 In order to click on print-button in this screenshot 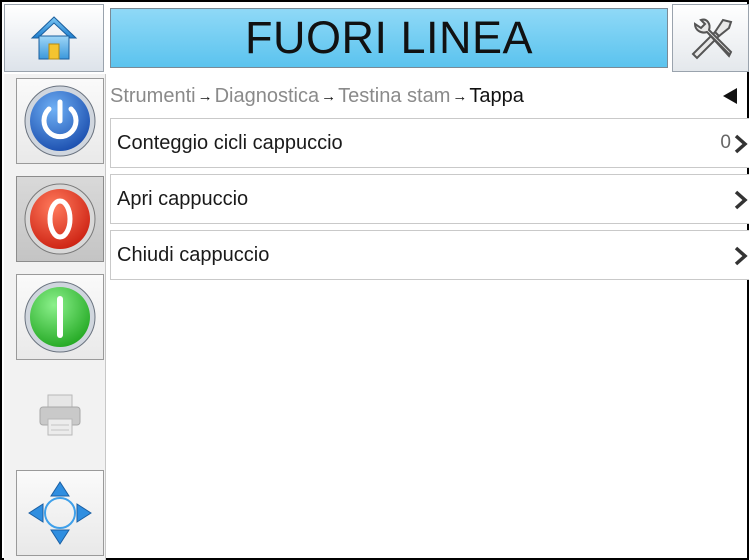, I will do `click(60, 415)`.